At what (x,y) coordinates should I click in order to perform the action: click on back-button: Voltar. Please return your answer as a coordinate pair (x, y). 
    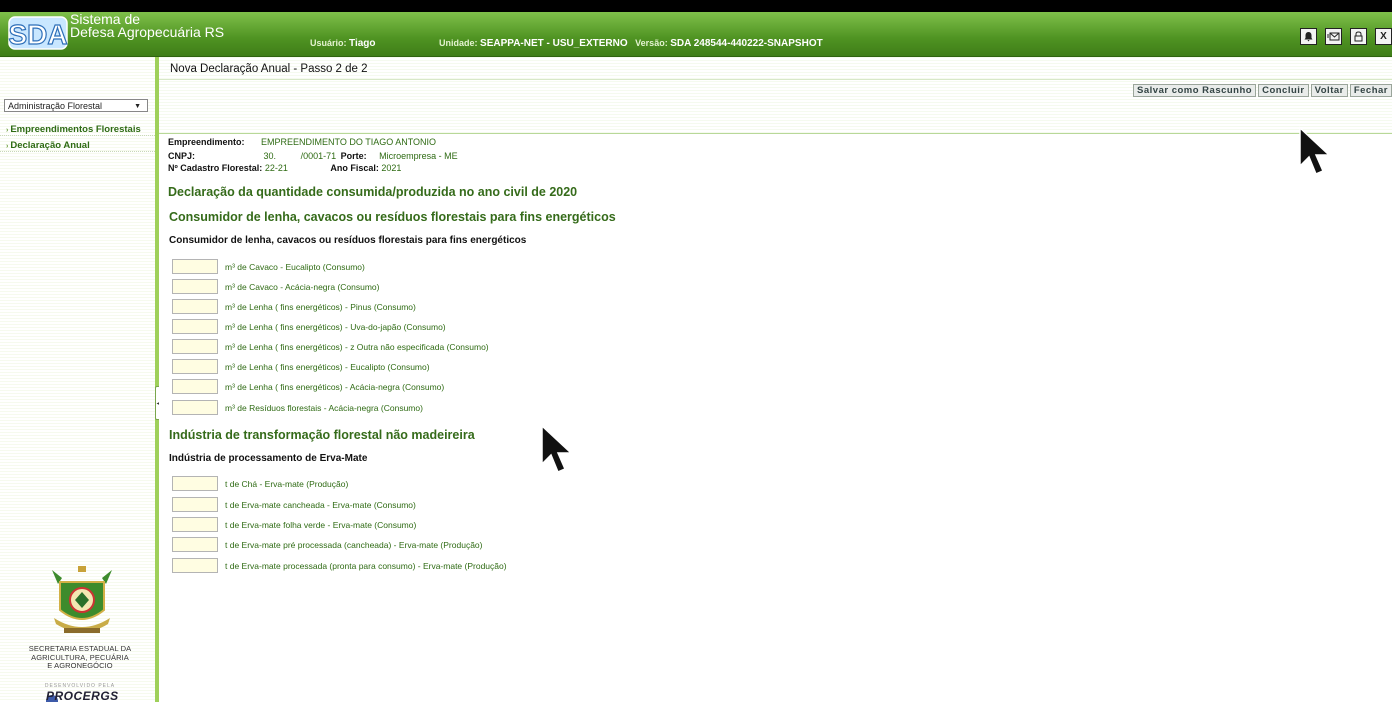
    Looking at the image, I should click on (1329, 90).